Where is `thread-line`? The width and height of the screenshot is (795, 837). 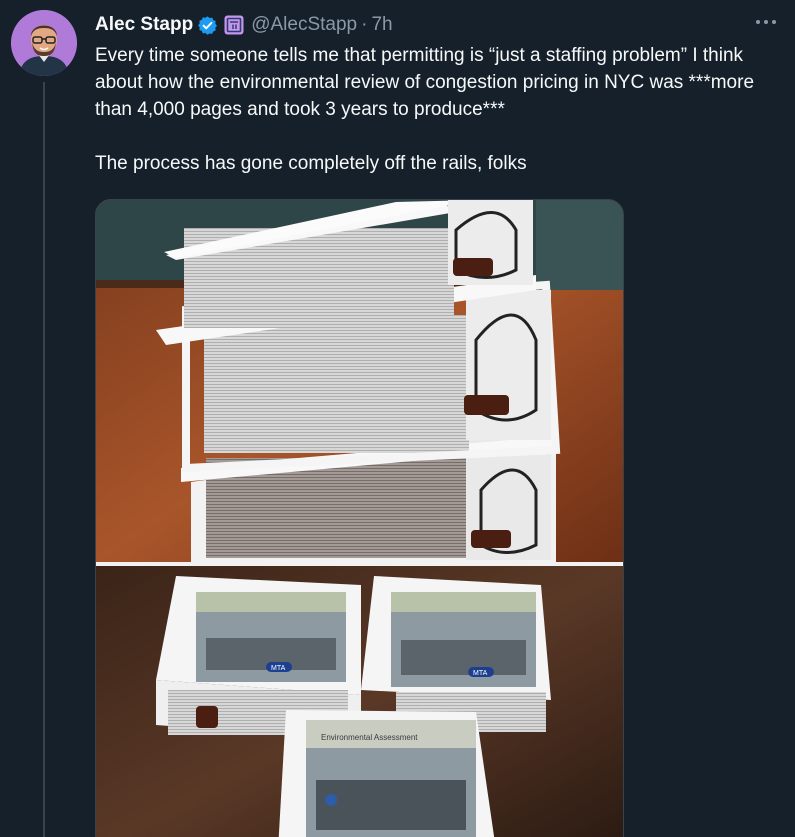 thread-line is located at coordinates (44, 459).